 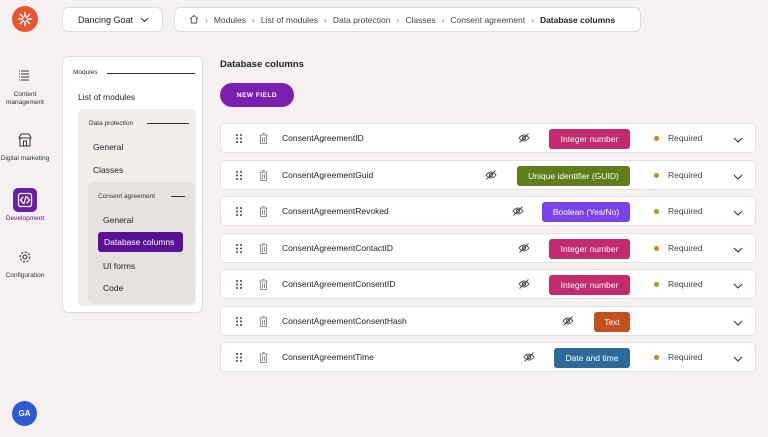 I want to click on nav-item-database-columns: Database columns, so click(x=140, y=242).